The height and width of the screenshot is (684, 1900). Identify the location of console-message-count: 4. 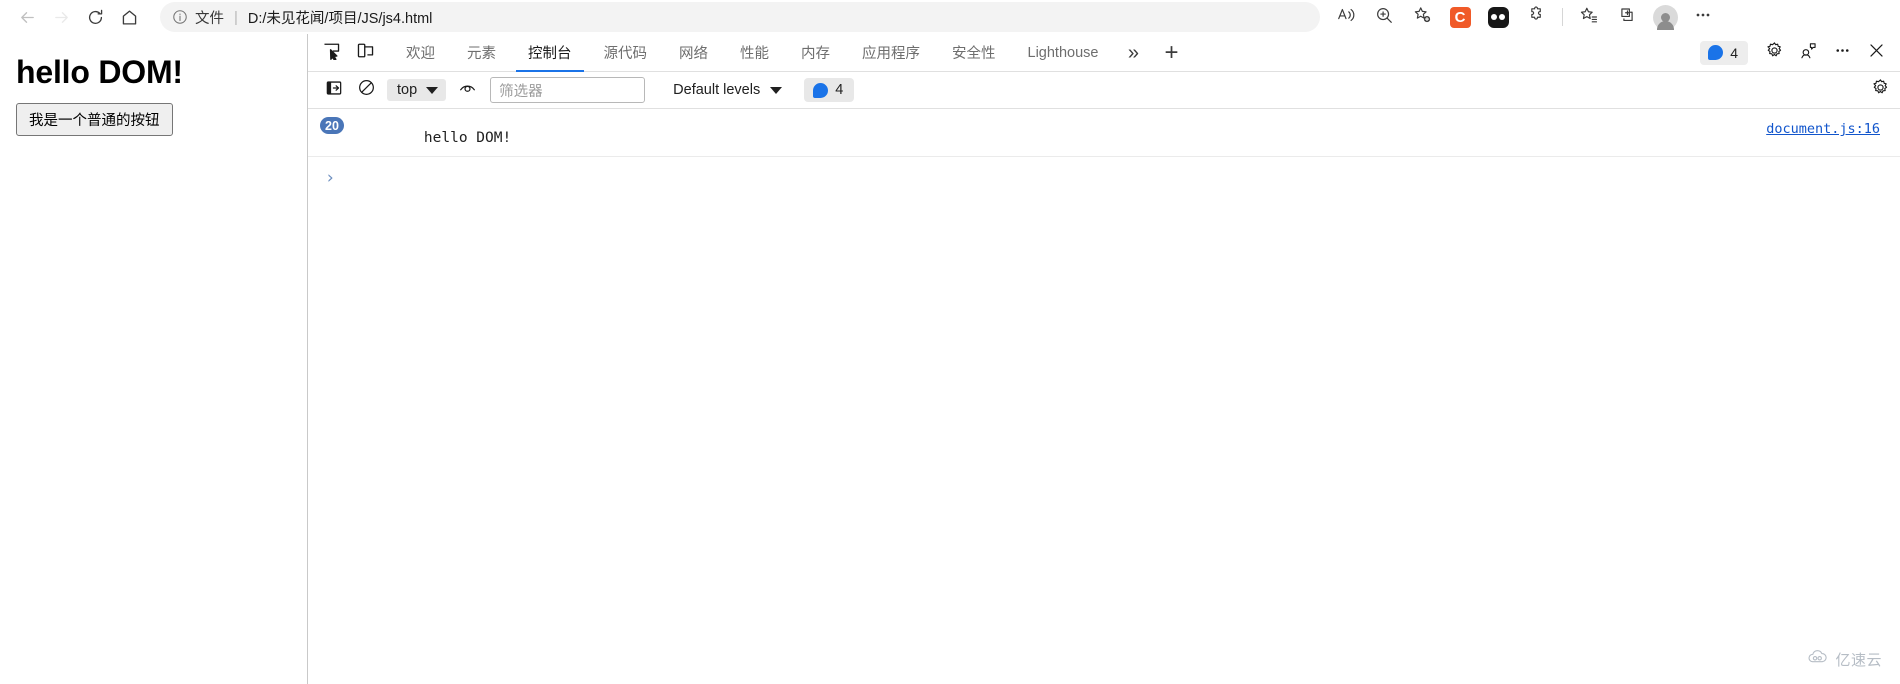
(839, 90).